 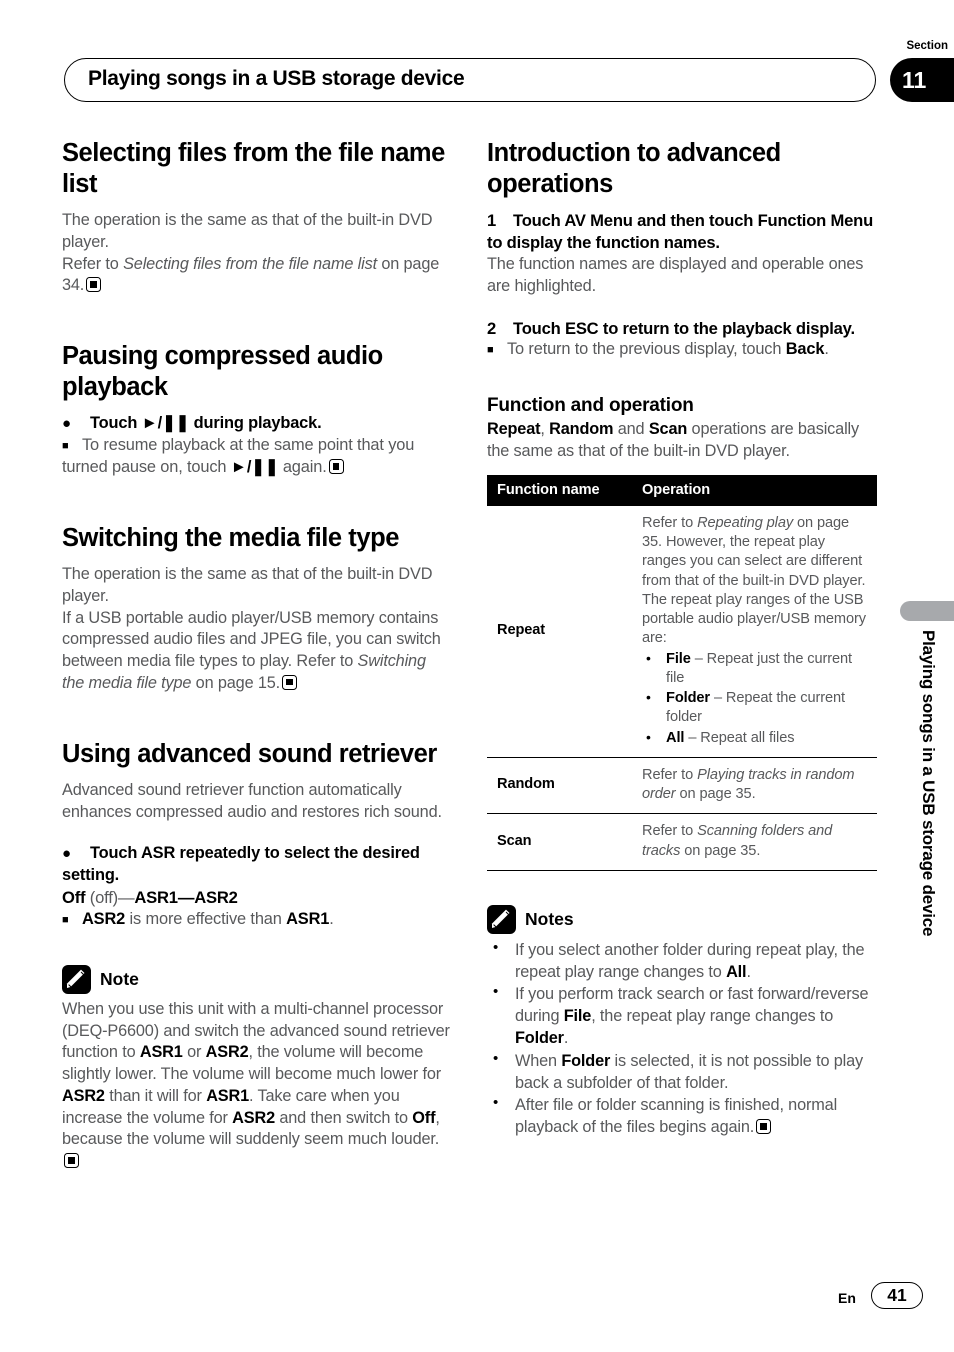 What do you see at coordinates (739, 737) in the screenshot?
I see `range-all-desc: – Repeat all files` at bounding box center [739, 737].